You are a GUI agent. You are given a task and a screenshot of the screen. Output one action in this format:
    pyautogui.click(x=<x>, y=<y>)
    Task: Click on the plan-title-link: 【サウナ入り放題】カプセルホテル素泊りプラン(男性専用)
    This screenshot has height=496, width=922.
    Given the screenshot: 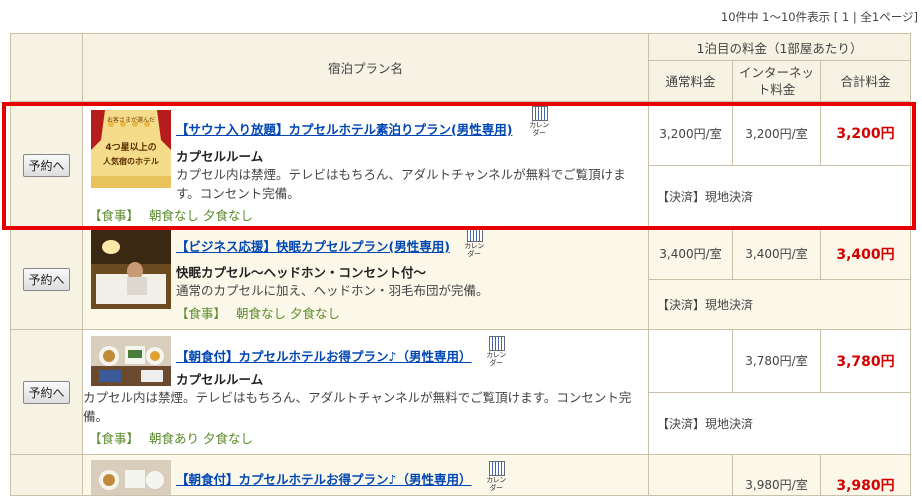 What is the action you would take?
    pyautogui.click(x=344, y=128)
    